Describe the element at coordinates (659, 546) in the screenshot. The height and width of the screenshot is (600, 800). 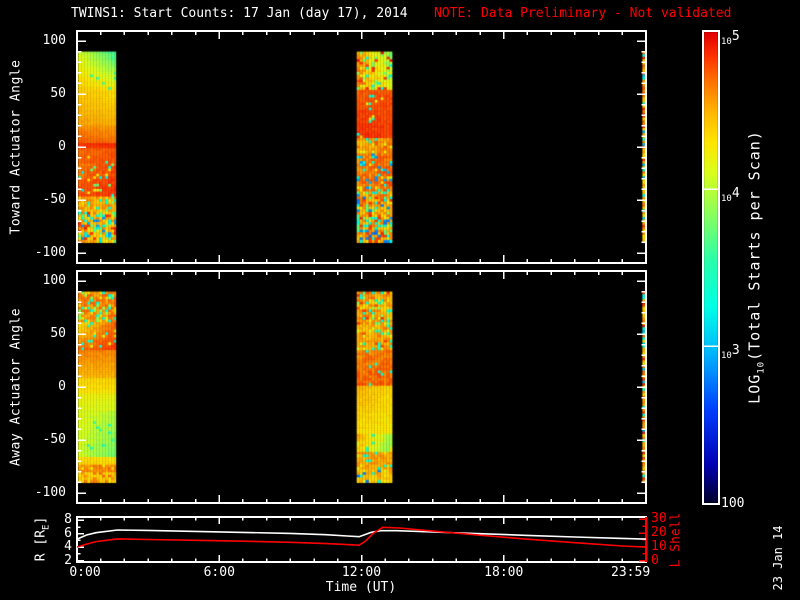
I see `l-tick-label: 10` at that location.